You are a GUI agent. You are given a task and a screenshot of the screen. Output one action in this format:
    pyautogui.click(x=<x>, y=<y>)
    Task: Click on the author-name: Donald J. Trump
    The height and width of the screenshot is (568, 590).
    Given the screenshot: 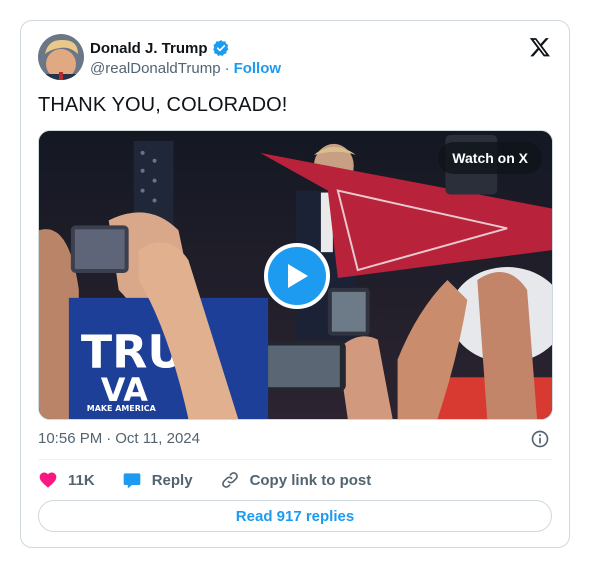 What is the action you would take?
    pyautogui.click(x=149, y=48)
    